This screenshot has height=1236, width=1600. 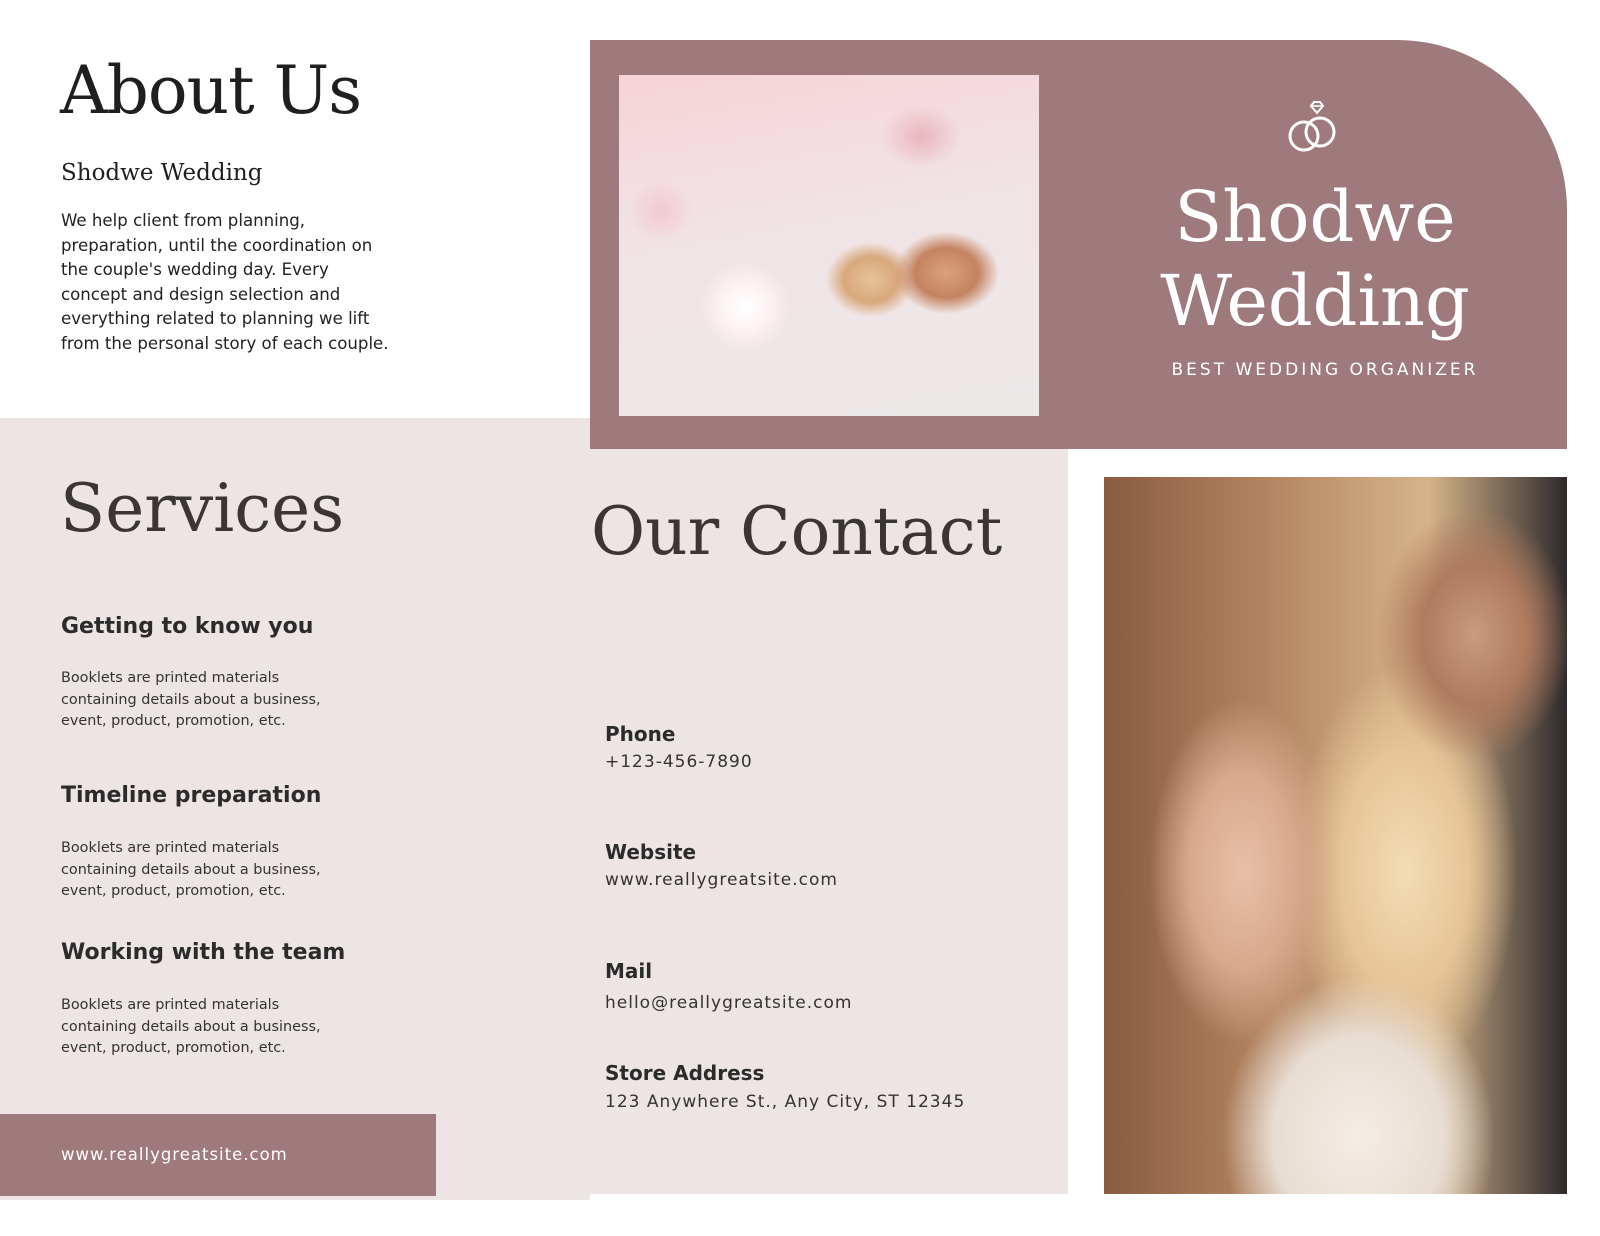 I want to click on contact-value-address: 123 Anywhere St., Any City, ST 12345, so click(x=785, y=1102).